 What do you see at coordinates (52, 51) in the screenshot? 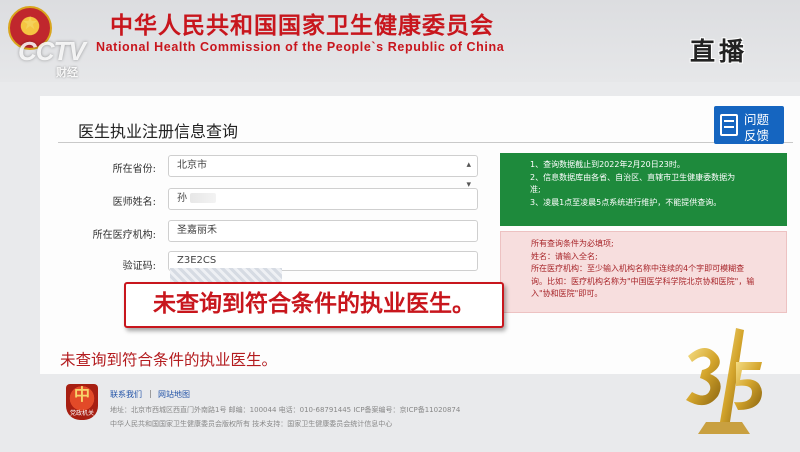
I see `channel-logo: CCTV` at bounding box center [52, 51].